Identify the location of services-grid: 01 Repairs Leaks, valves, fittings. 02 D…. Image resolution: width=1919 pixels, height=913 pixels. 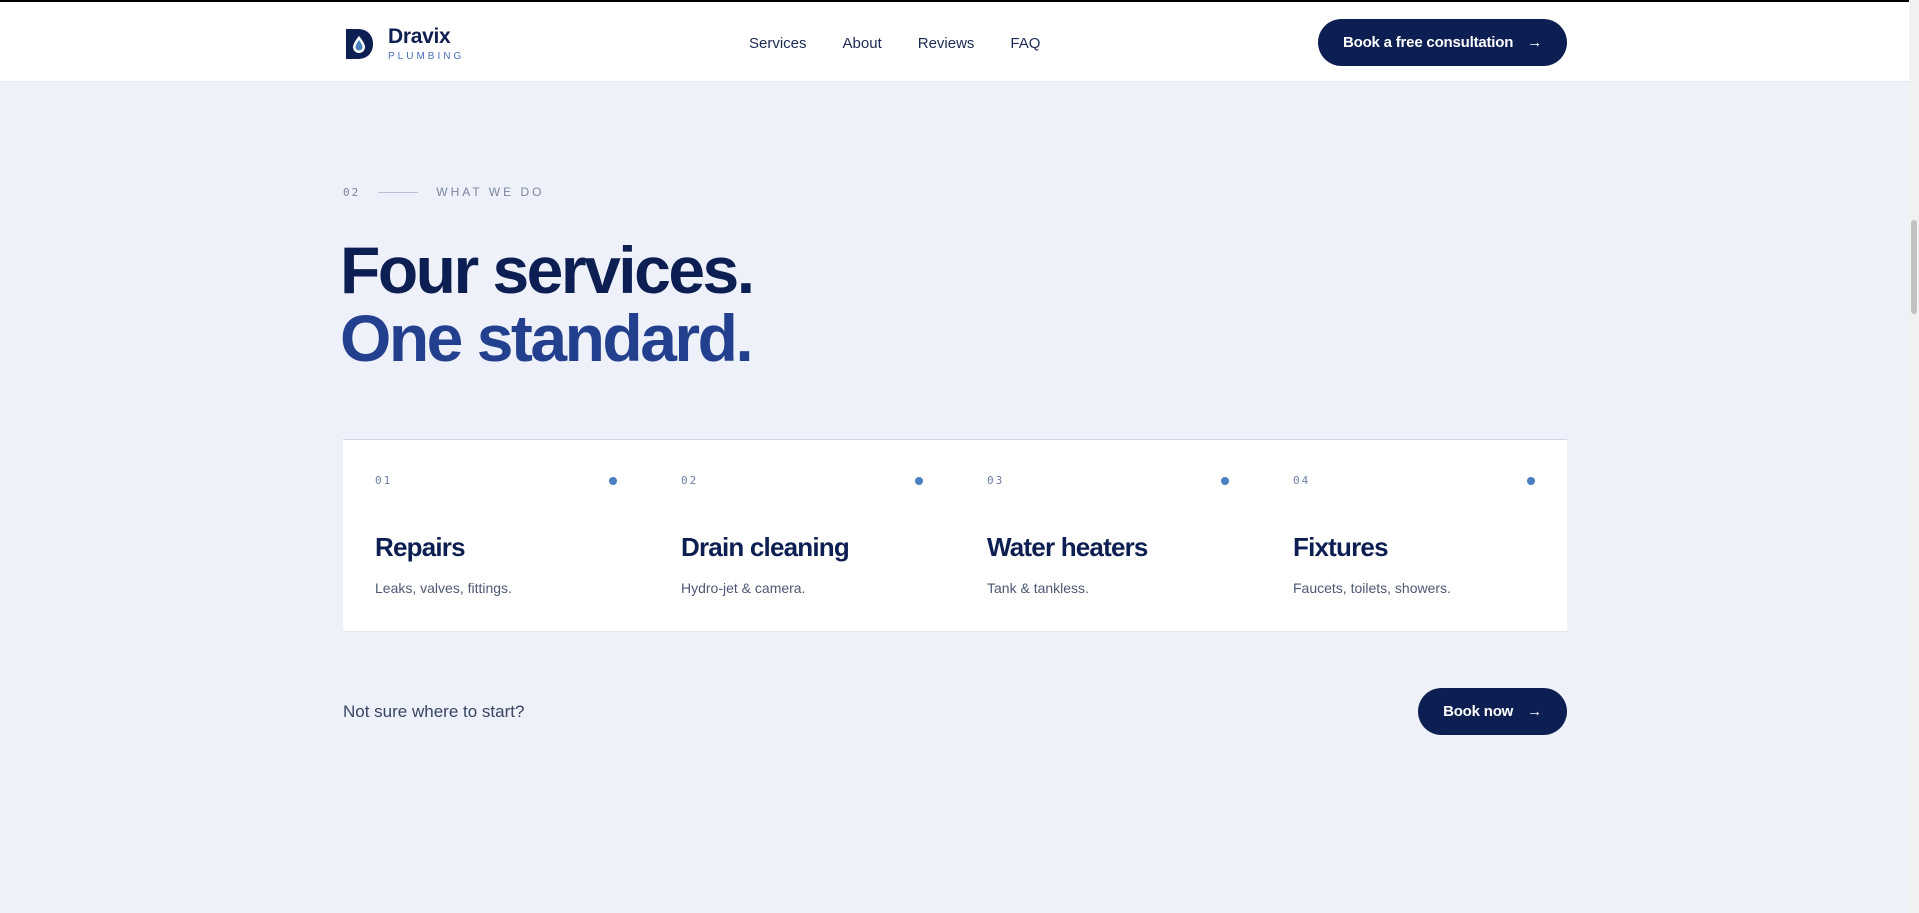
(955, 535).